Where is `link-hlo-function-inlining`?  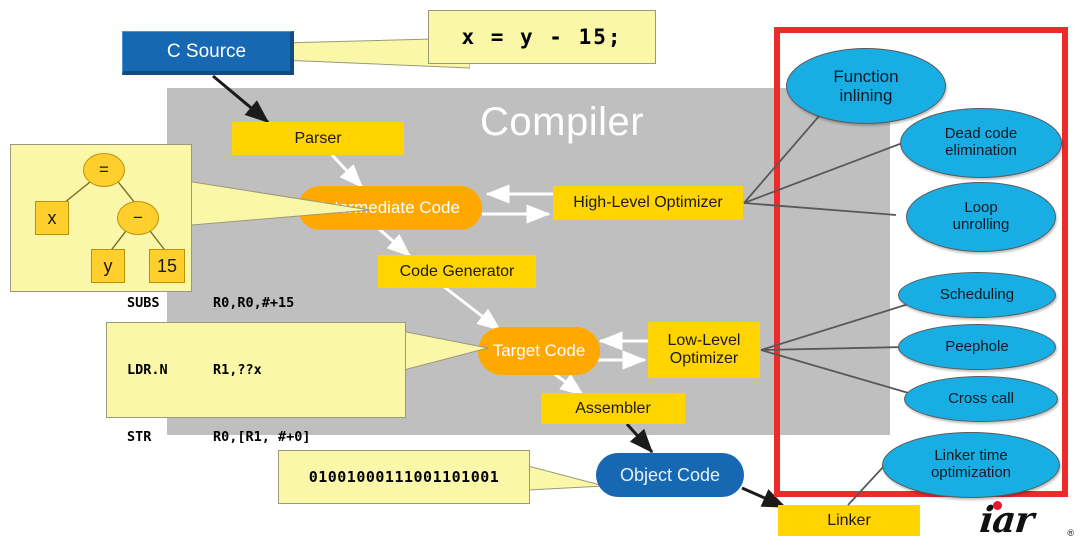
link-hlo-function-inlining is located at coordinates (785, 155).